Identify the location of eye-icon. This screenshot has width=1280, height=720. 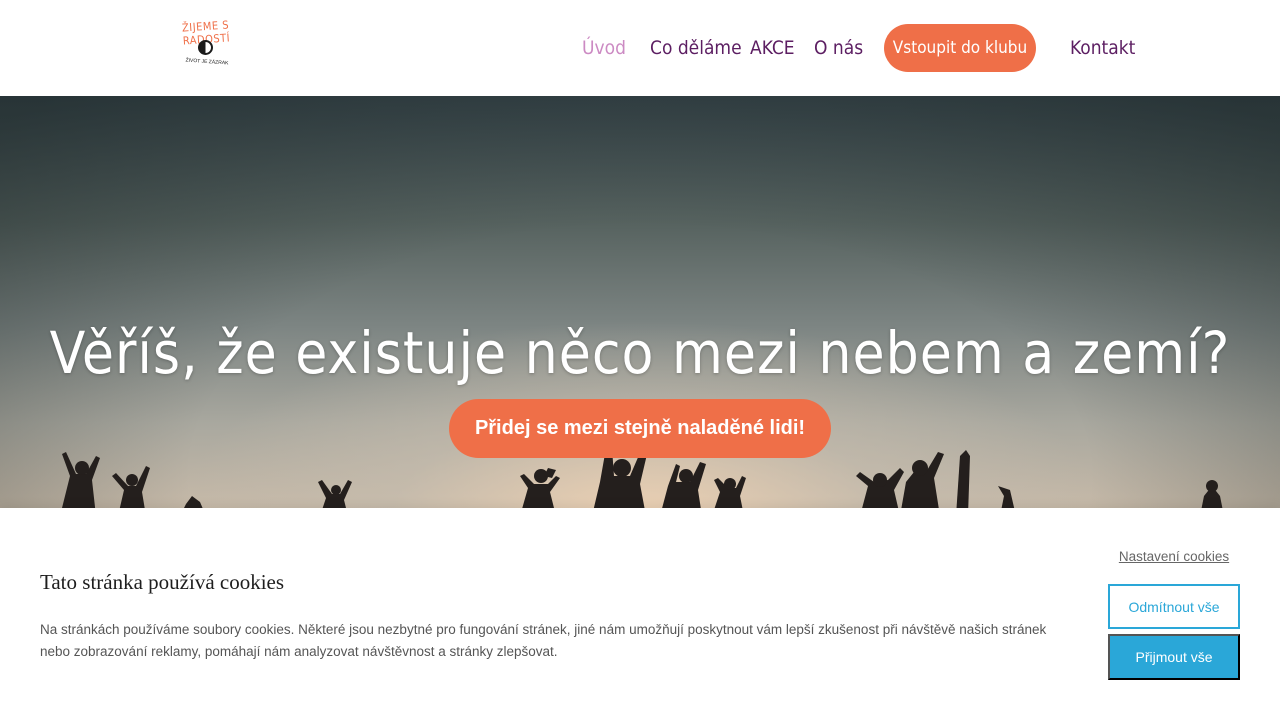
(205, 47).